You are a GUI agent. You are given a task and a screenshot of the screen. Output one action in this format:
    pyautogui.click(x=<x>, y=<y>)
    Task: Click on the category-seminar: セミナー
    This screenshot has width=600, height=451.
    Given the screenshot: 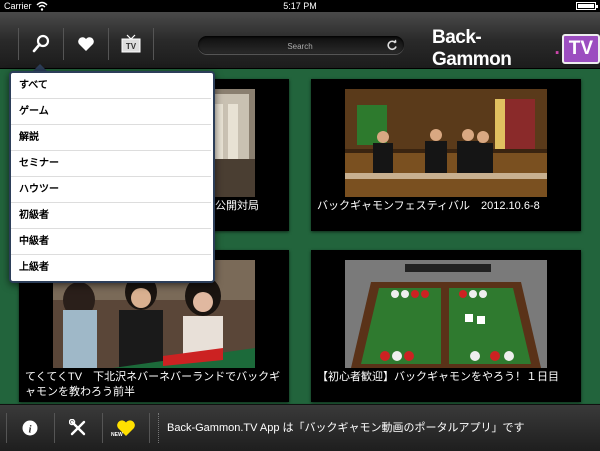 What is the action you would take?
    pyautogui.click(x=111, y=164)
    